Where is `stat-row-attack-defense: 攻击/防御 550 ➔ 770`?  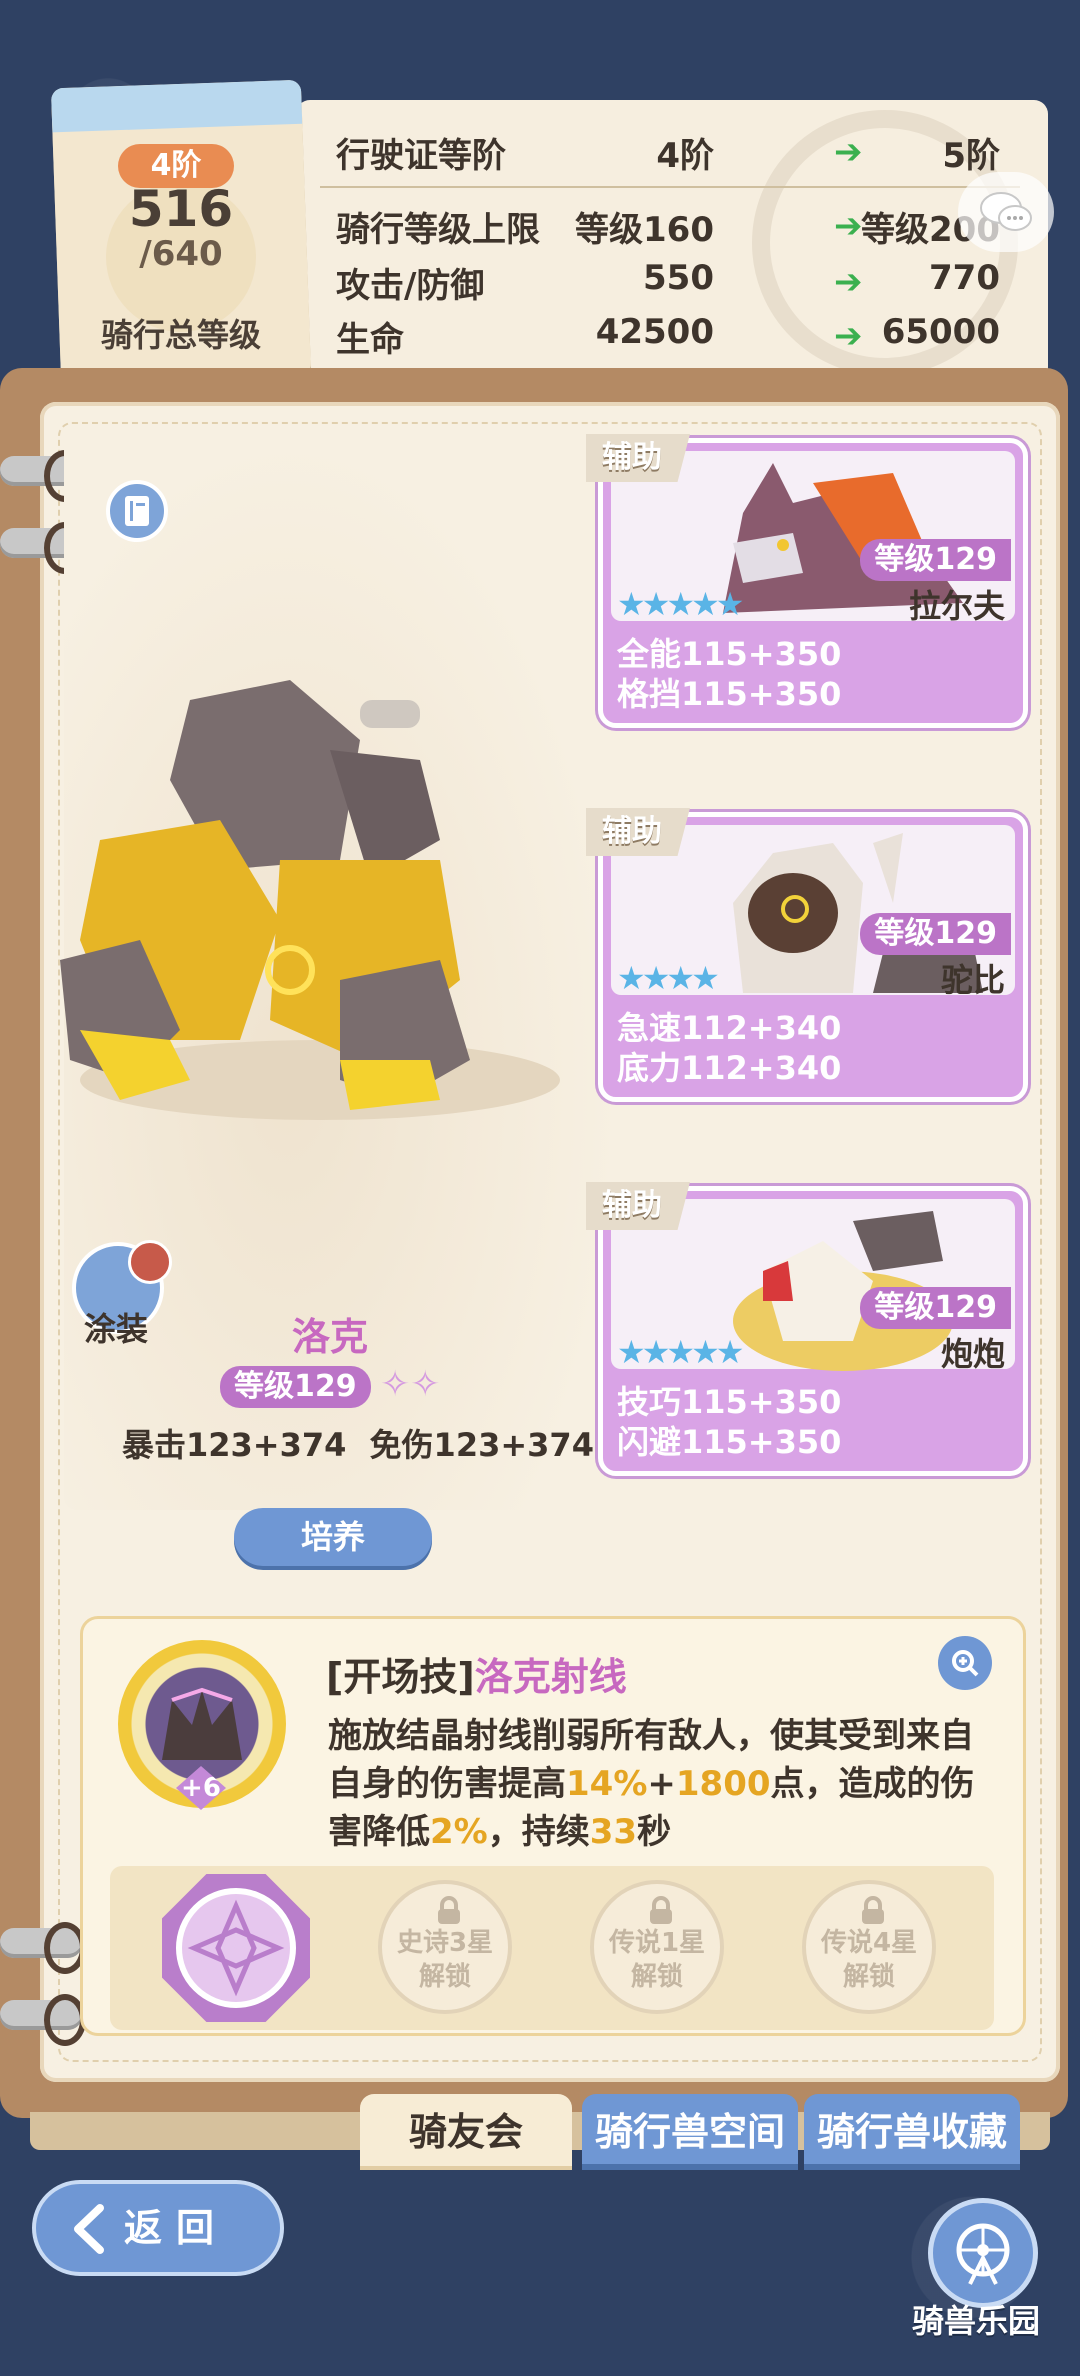 stat-row-attack-defense: 攻击/防御 550 ➔ 770 is located at coordinates (681, 283).